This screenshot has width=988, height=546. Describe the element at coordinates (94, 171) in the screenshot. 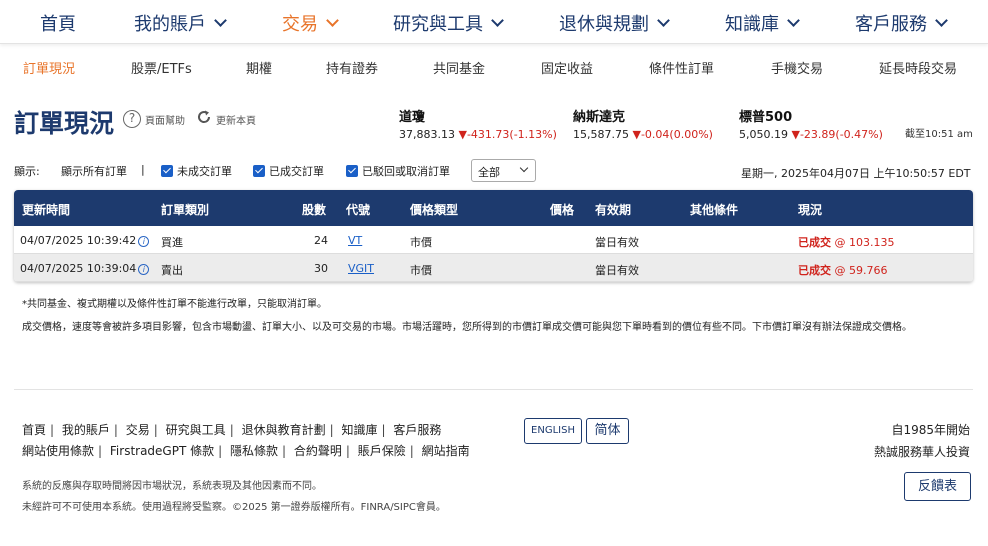

I see `filter-show-all: 顯示所有訂單` at that location.